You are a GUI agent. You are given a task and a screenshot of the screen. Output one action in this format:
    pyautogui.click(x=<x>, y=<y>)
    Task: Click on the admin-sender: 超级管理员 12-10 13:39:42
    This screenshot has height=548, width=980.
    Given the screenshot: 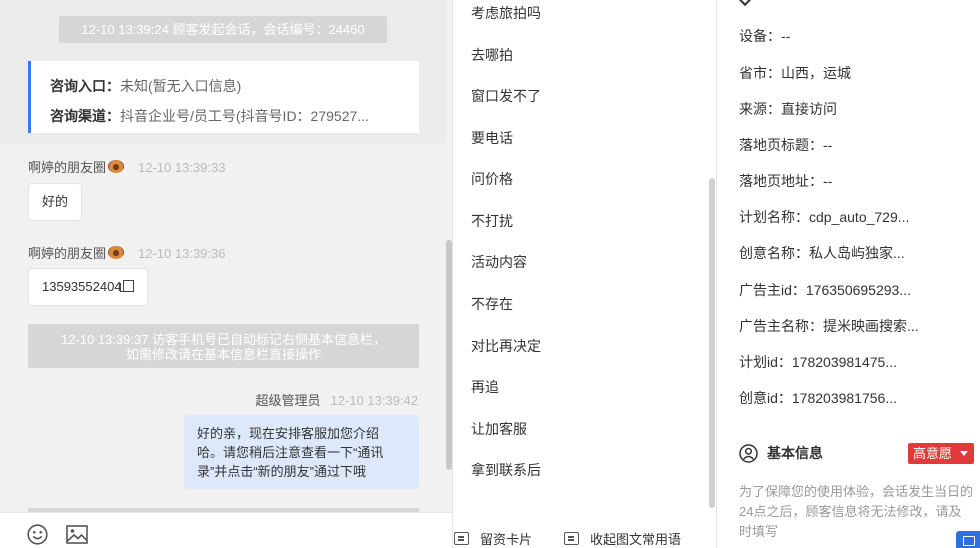 What is the action you would take?
    pyautogui.click(x=337, y=399)
    